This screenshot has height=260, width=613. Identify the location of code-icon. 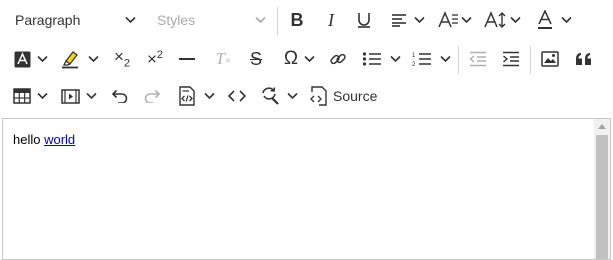
(237, 96).